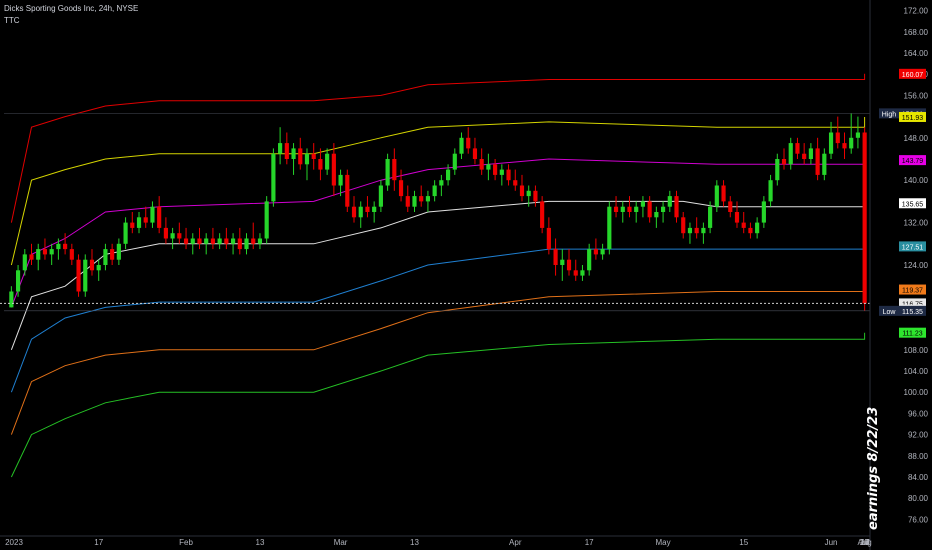 Image resolution: width=932 pixels, height=550 pixels. What do you see at coordinates (913, 247) in the screenshot?
I see `price-label: 127.51` at bounding box center [913, 247].